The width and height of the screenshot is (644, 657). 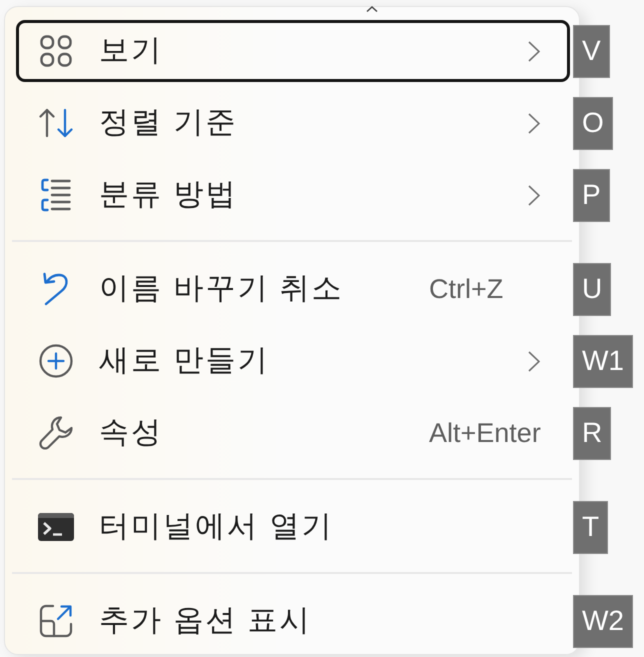 I want to click on terminal-icon, so click(x=56, y=527).